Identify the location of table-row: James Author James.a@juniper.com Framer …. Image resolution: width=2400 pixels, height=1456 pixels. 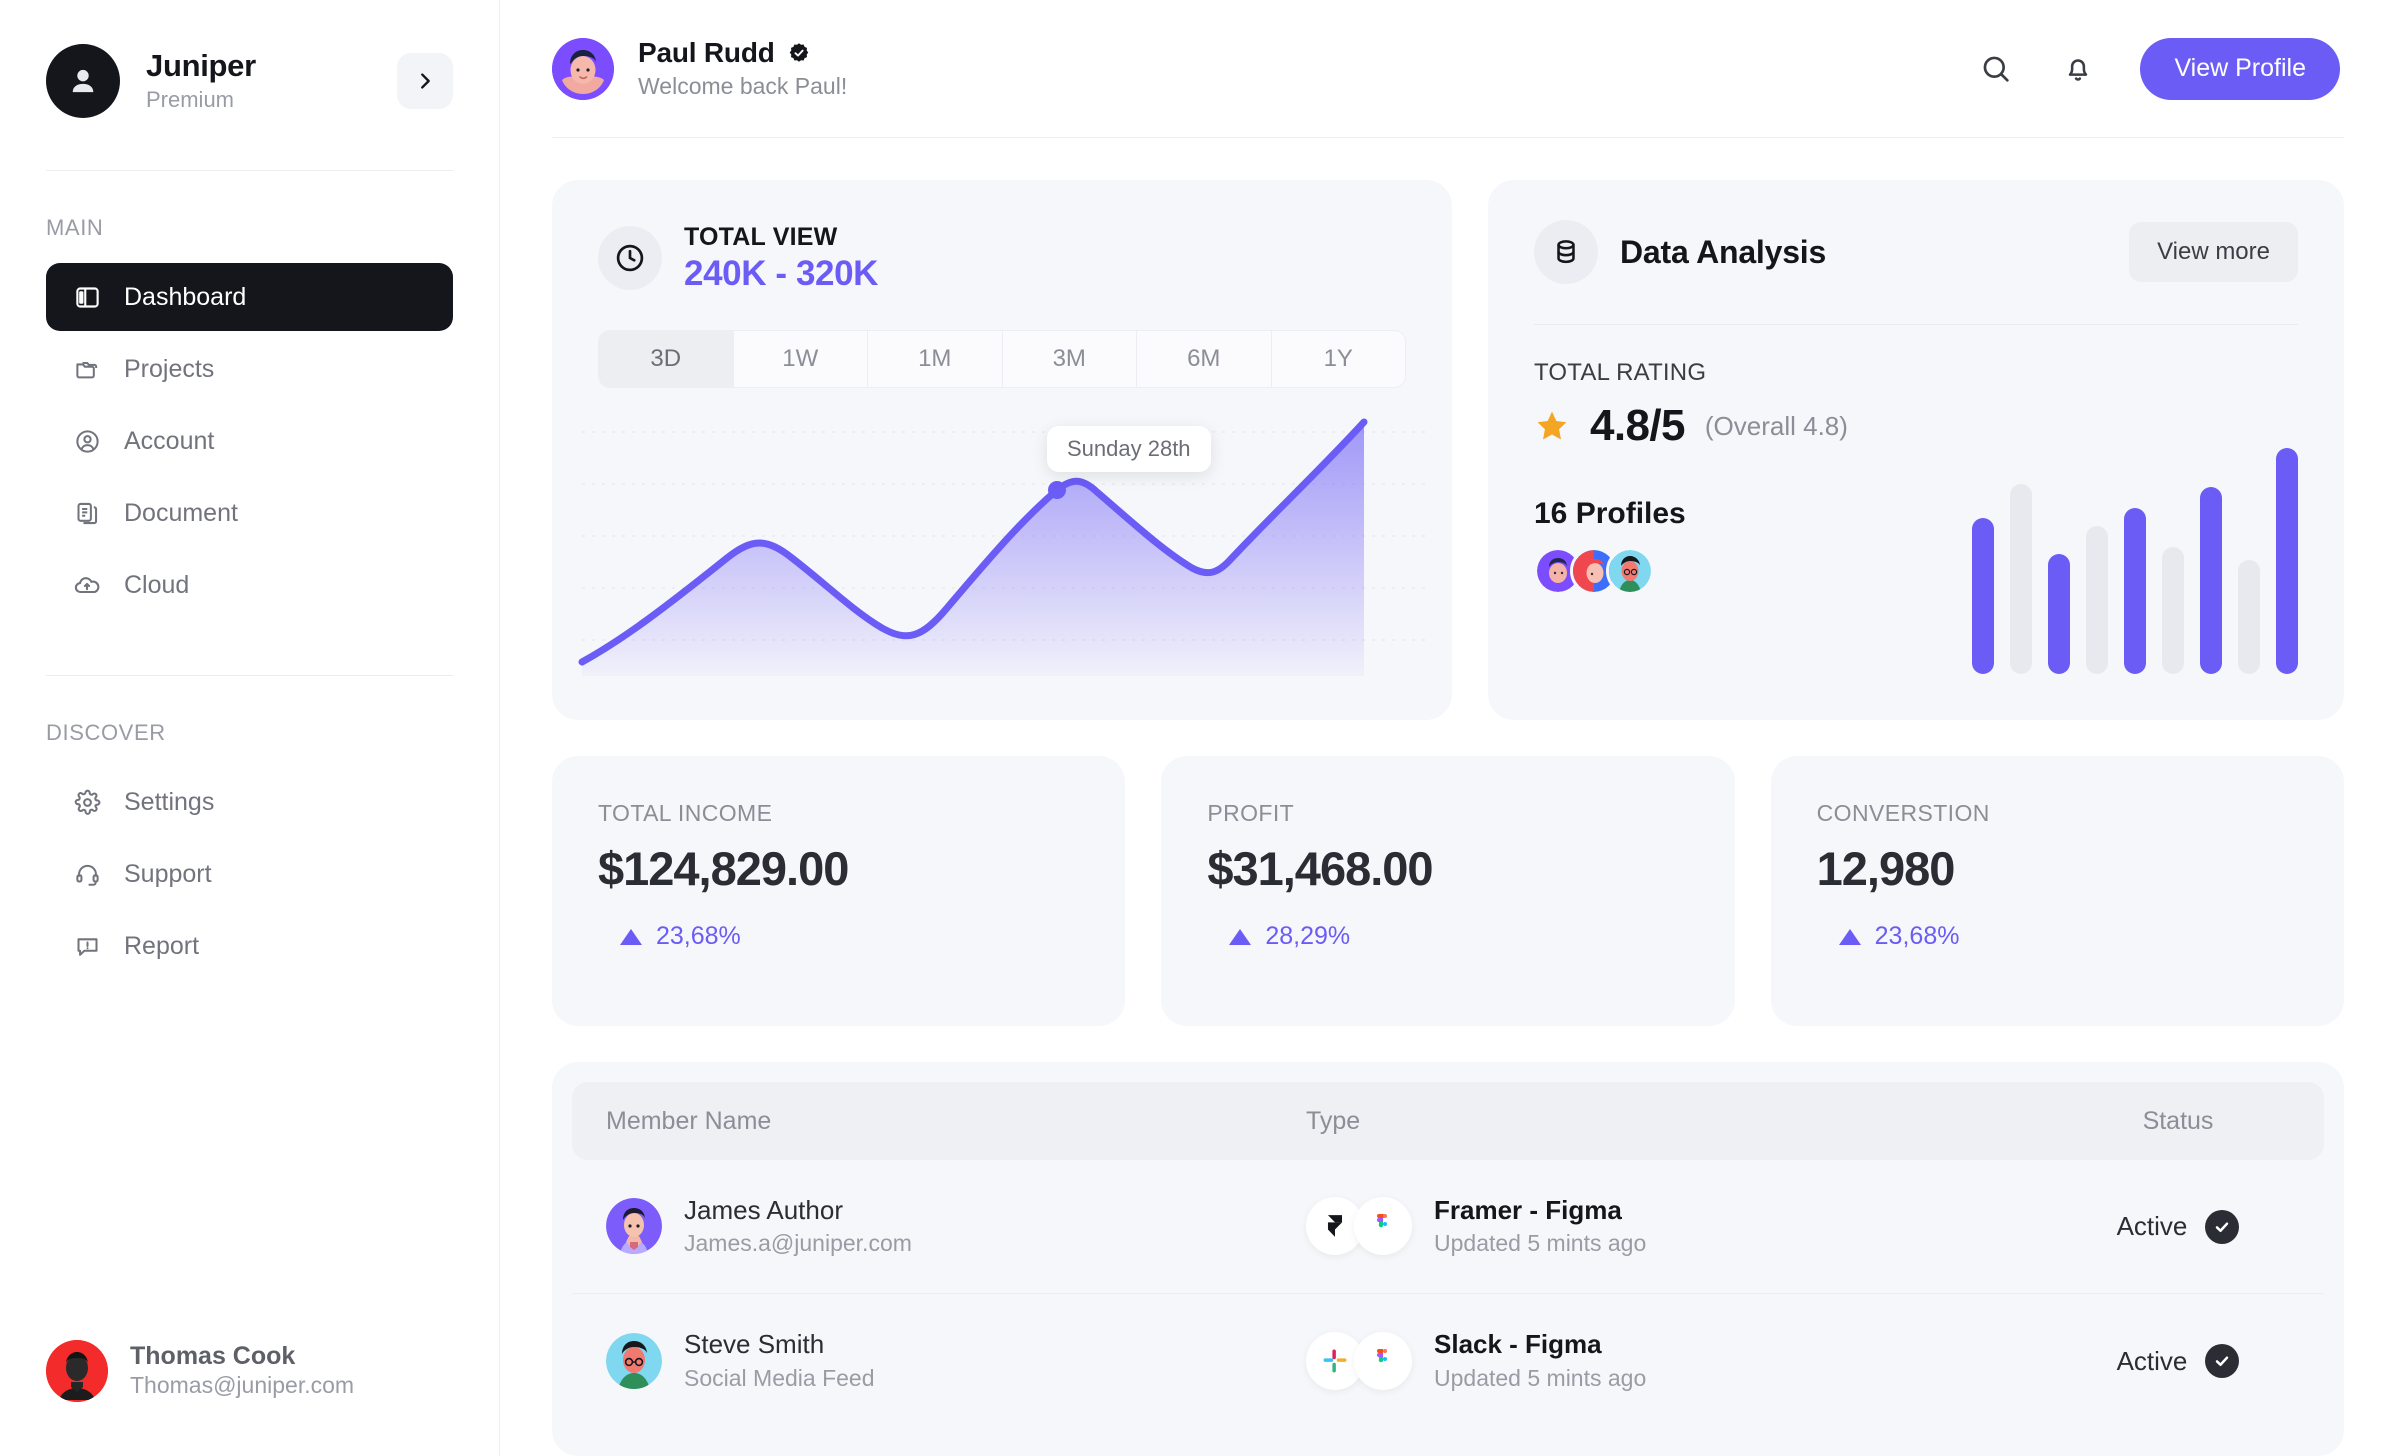
(1448, 1227).